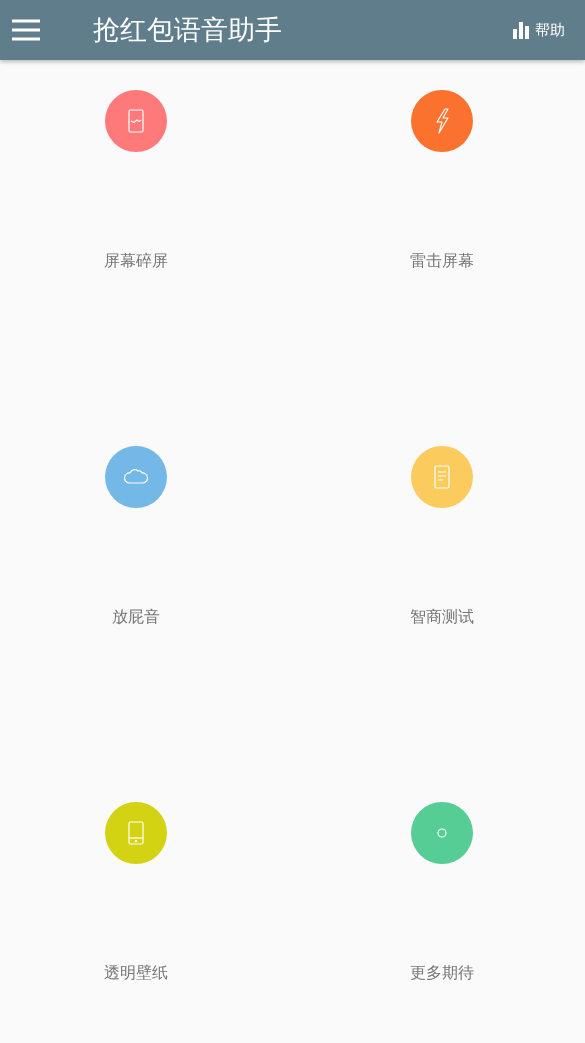 This screenshot has height=1043, width=585. What do you see at coordinates (26, 30) in the screenshot?
I see `menu-icon` at bounding box center [26, 30].